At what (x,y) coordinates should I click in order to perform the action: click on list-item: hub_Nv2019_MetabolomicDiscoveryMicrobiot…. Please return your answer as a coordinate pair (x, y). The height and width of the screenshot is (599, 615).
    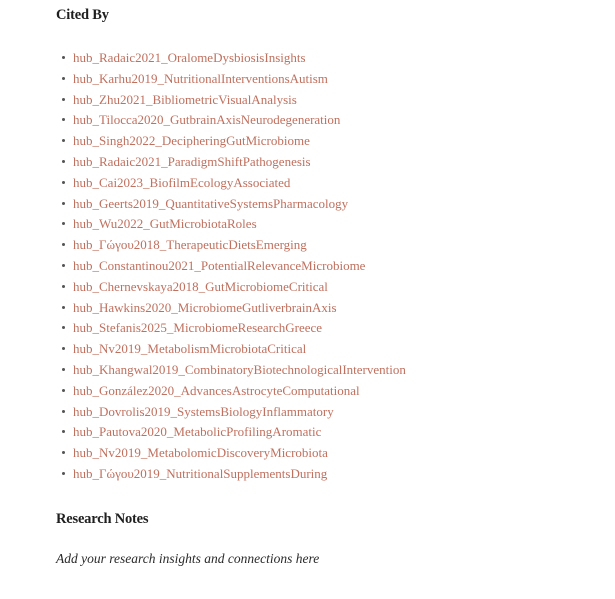
    Looking at the image, I should click on (231, 452).